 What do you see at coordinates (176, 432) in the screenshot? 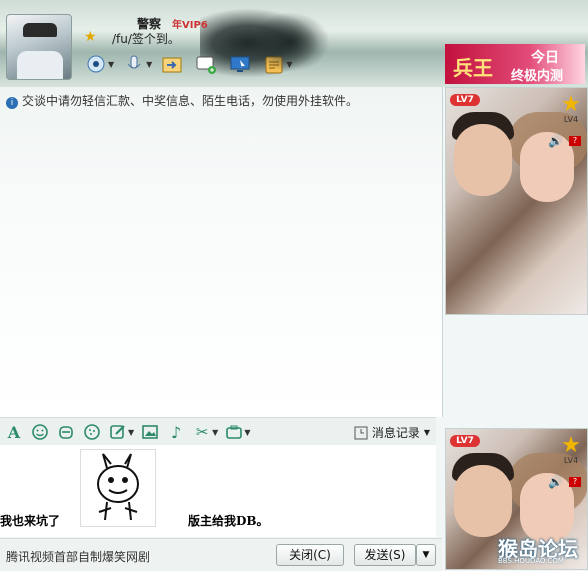
I see `music-icon: ♪` at bounding box center [176, 432].